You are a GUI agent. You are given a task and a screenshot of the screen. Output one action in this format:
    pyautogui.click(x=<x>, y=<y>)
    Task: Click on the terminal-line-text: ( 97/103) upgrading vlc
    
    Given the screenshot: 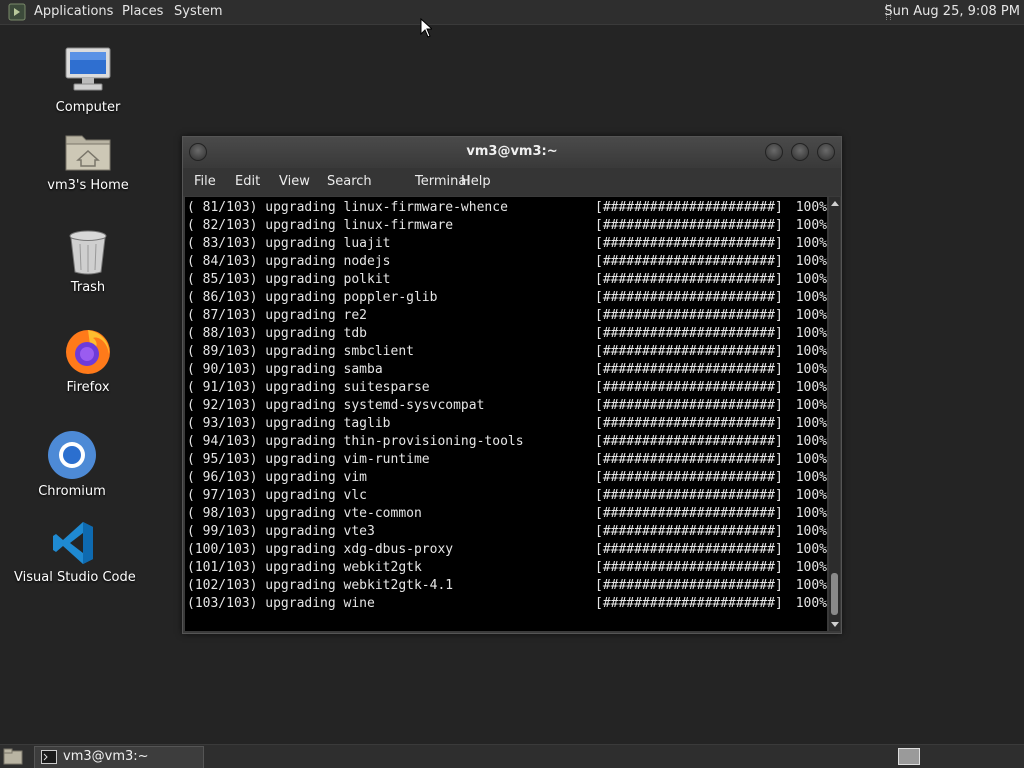 What is the action you would take?
    pyautogui.click(x=277, y=495)
    